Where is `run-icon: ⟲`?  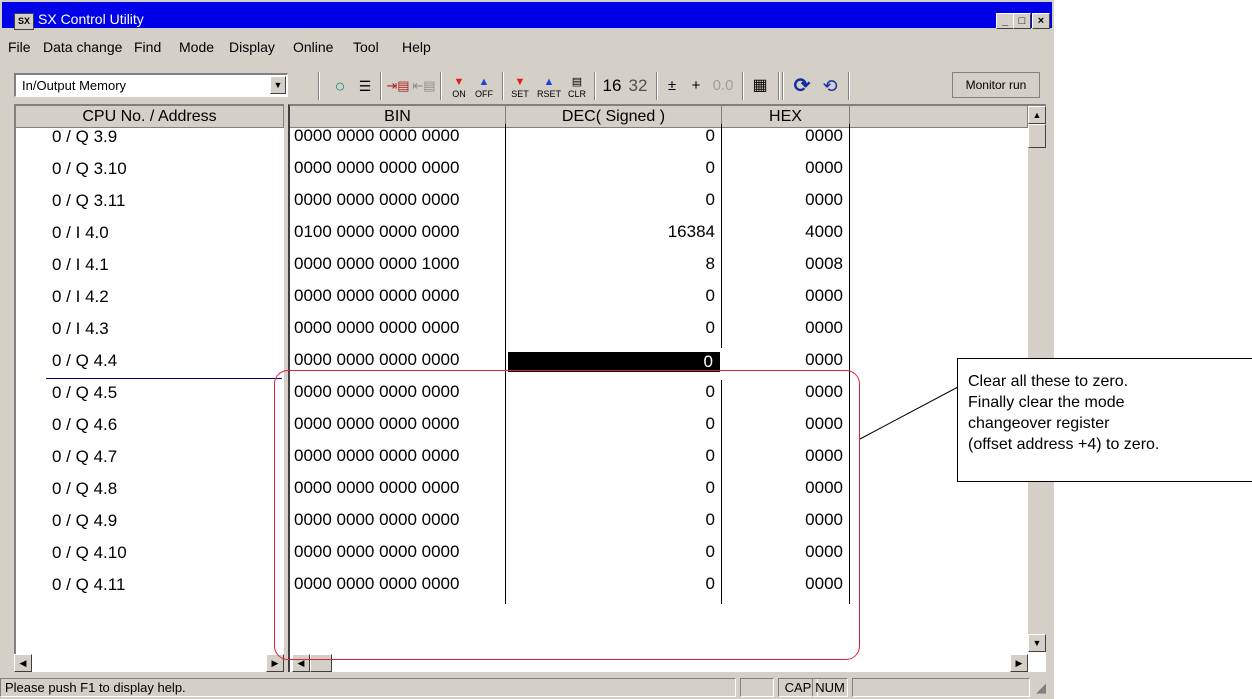
run-icon: ⟲ is located at coordinates (830, 86).